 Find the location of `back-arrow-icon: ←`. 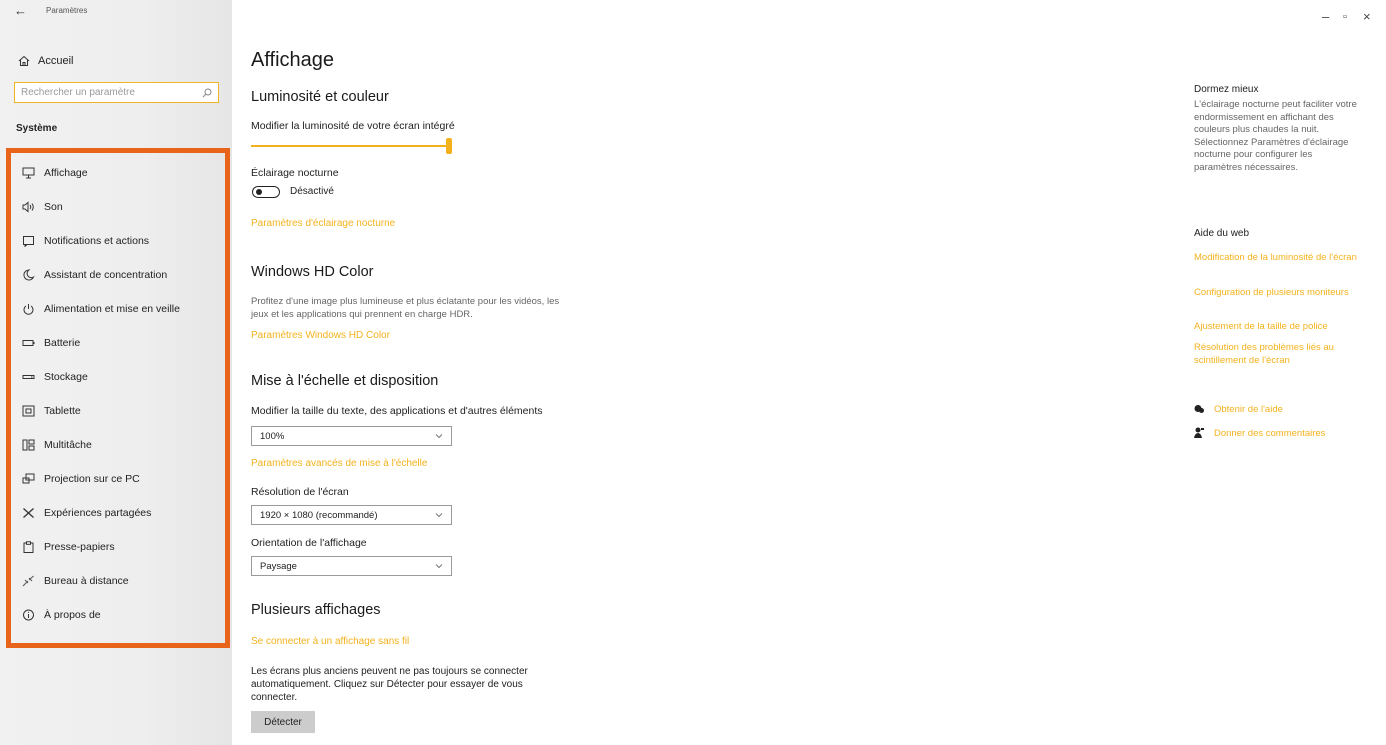

back-arrow-icon: ← is located at coordinates (20, 10).